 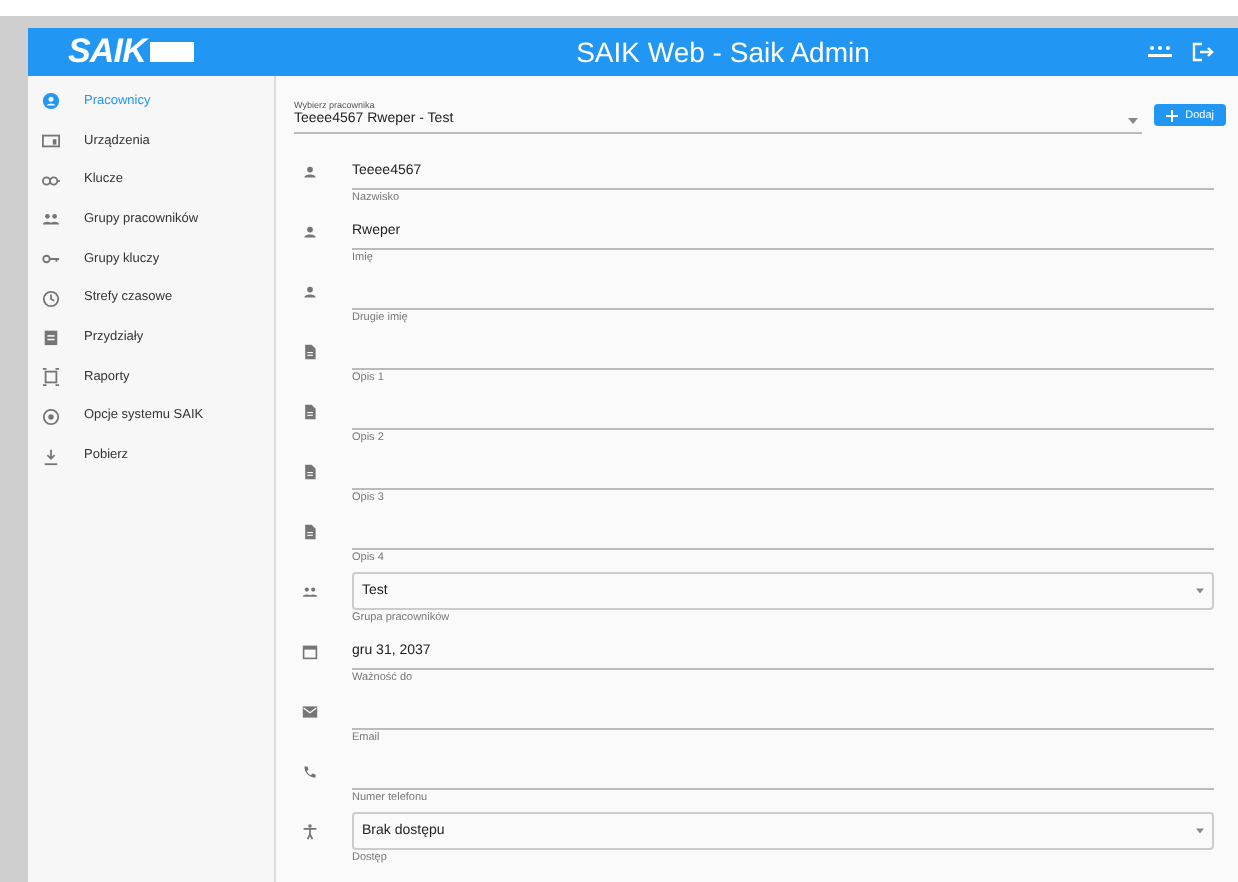 What do you see at coordinates (51, 456) in the screenshot?
I see `download-icon` at bounding box center [51, 456].